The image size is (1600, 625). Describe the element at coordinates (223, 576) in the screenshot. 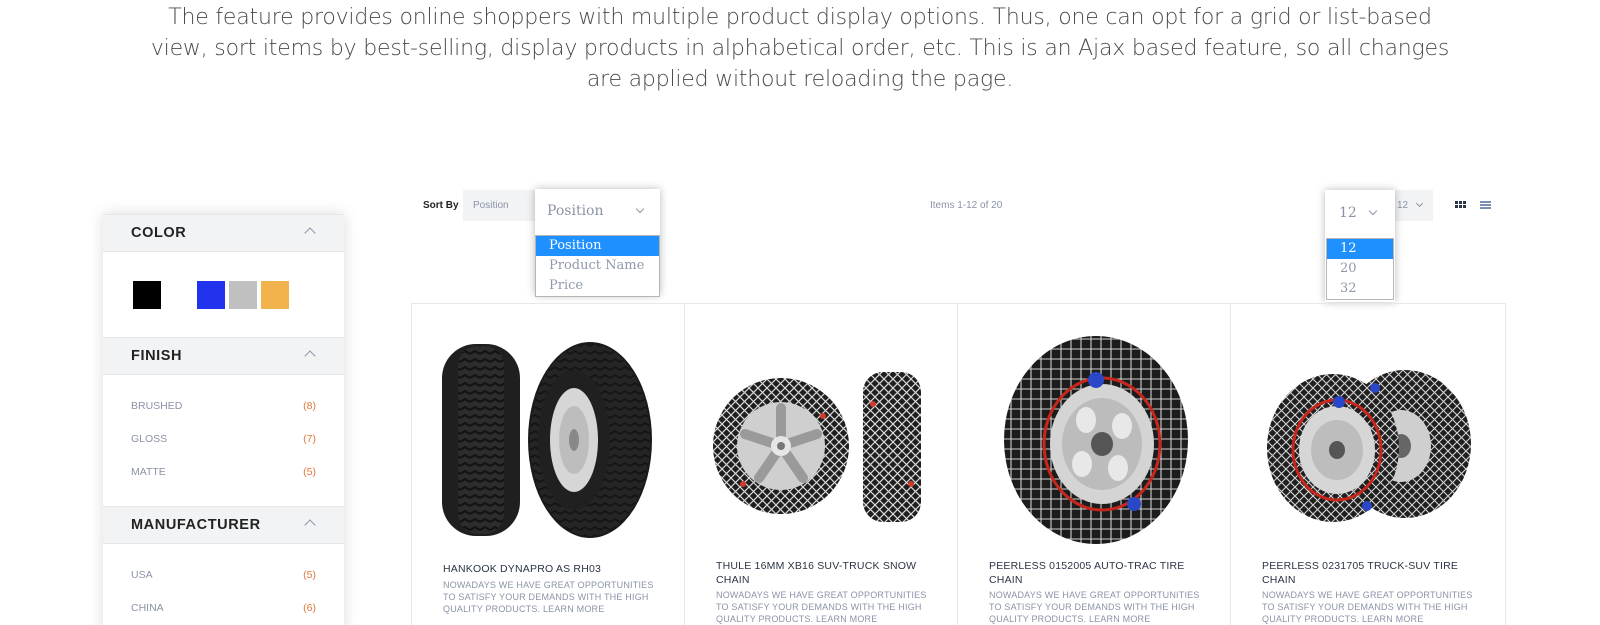

I see `filter-option: USA (5)` at that location.